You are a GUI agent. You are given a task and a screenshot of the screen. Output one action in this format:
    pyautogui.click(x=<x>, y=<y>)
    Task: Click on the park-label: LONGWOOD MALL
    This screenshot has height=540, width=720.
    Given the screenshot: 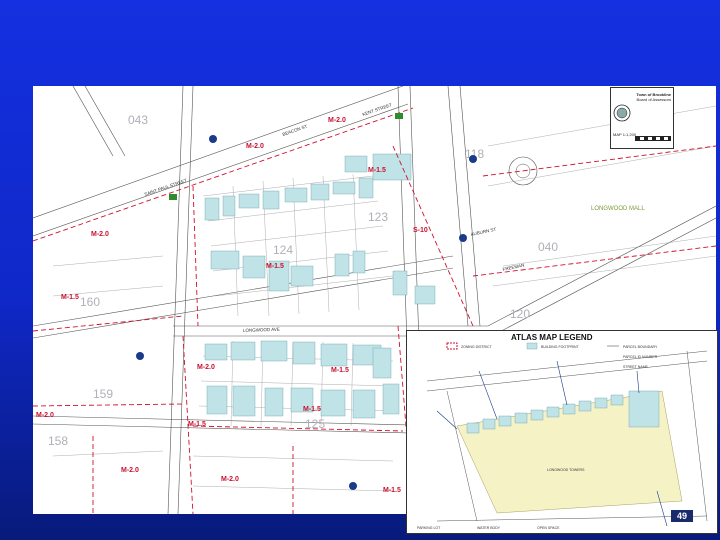 What is the action you would take?
    pyautogui.click(x=618, y=209)
    